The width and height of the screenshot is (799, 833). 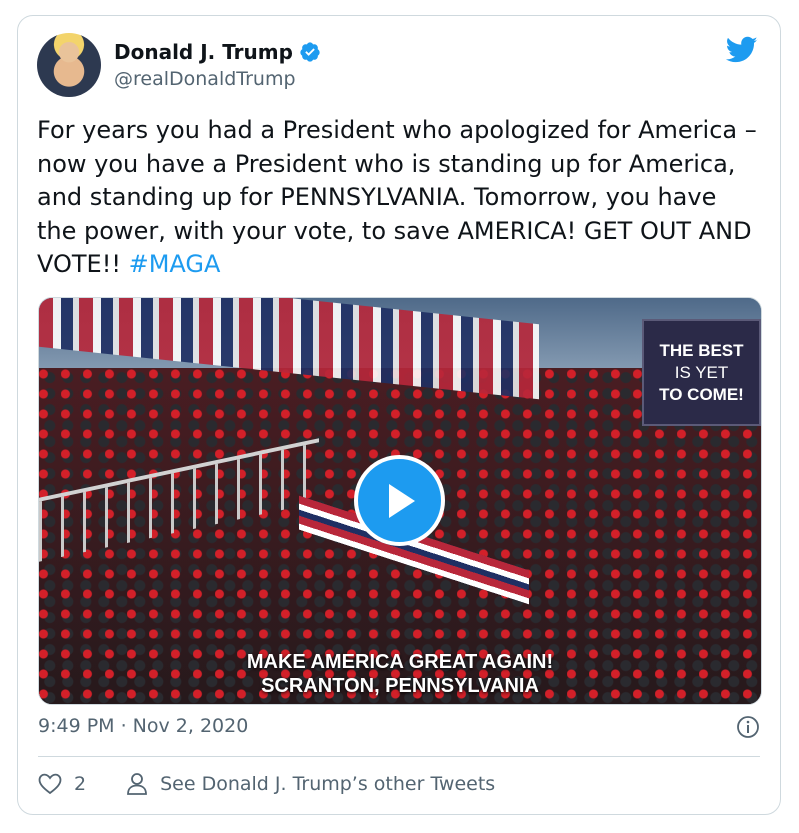 I want to click on author-name-row: Donald J. Trump, so click(x=217, y=52).